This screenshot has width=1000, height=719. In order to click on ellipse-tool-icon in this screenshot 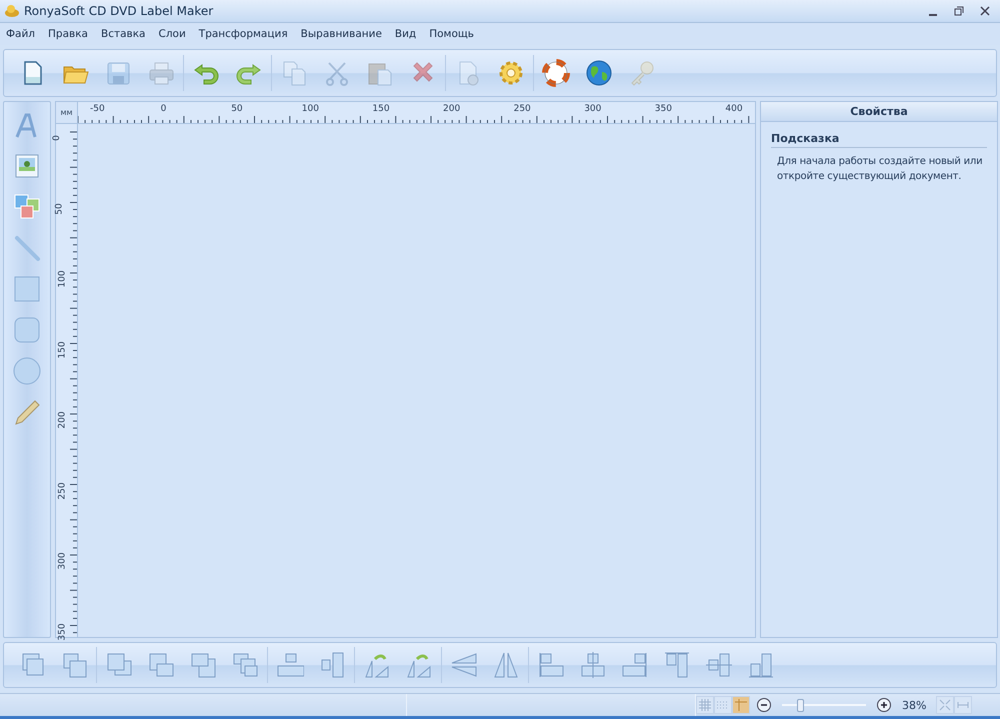, I will do `click(27, 371)`.